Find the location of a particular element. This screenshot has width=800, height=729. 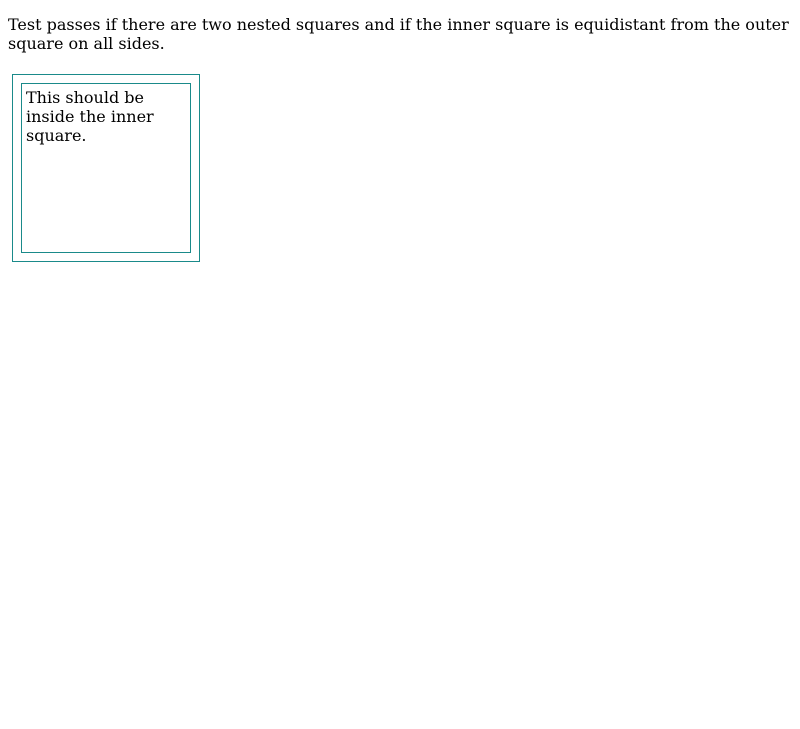

inner-square-text: This should be inside the inner square. is located at coordinates (90, 116).